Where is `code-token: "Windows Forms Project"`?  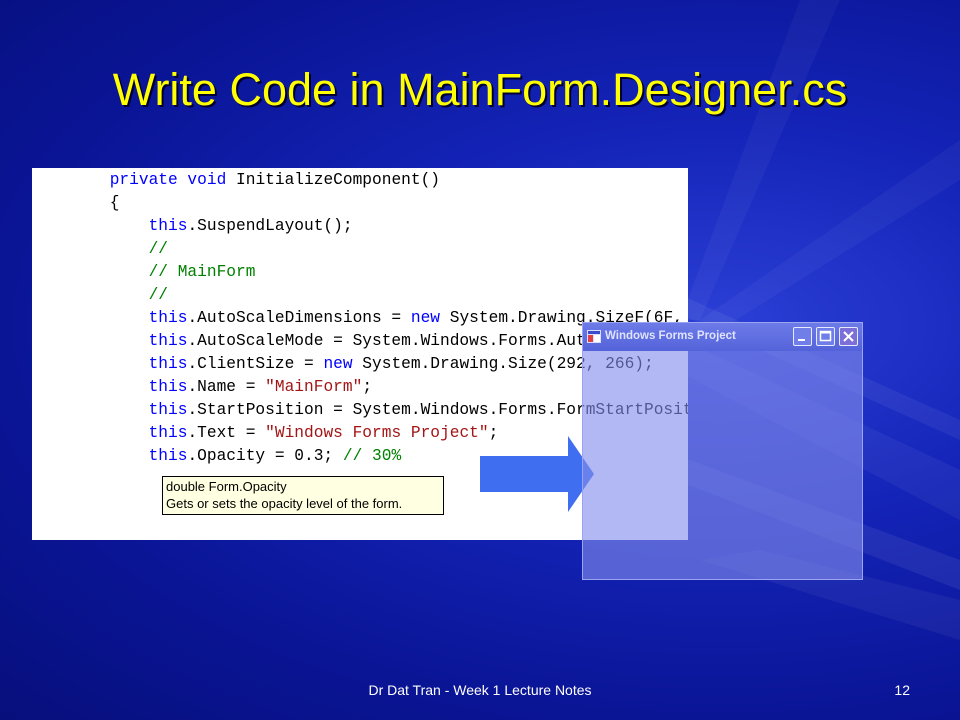 code-token: "Windows Forms Project" is located at coordinates (377, 433).